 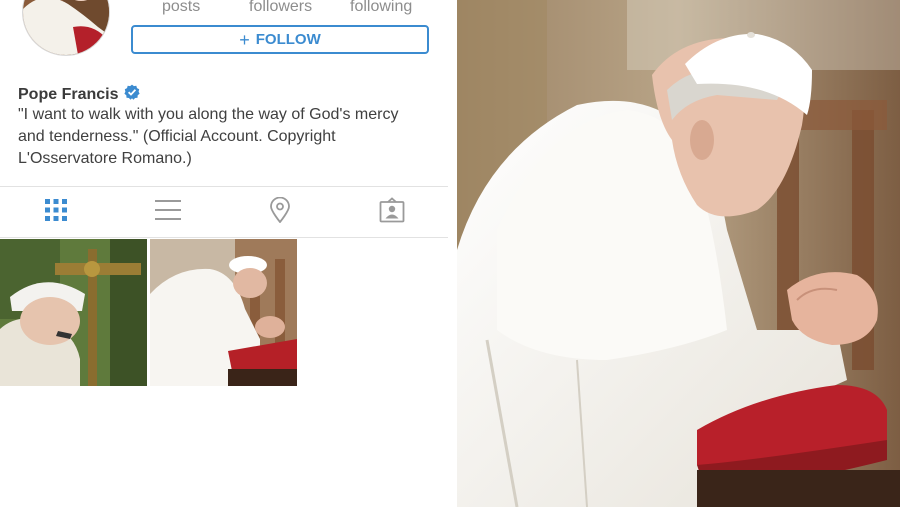 What do you see at coordinates (73, 312) in the screenshot?
I see `post-thumbnail-crucifix` at bounding box center [73, 312].